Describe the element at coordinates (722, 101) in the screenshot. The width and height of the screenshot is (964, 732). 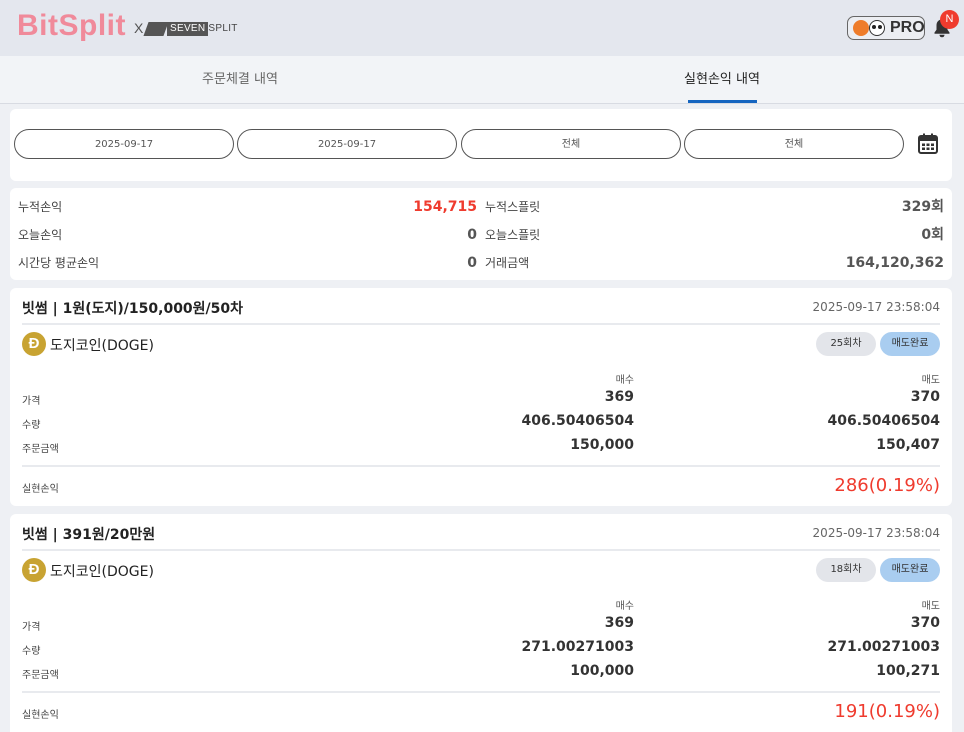
I see `active-tab-indicator` at that location.